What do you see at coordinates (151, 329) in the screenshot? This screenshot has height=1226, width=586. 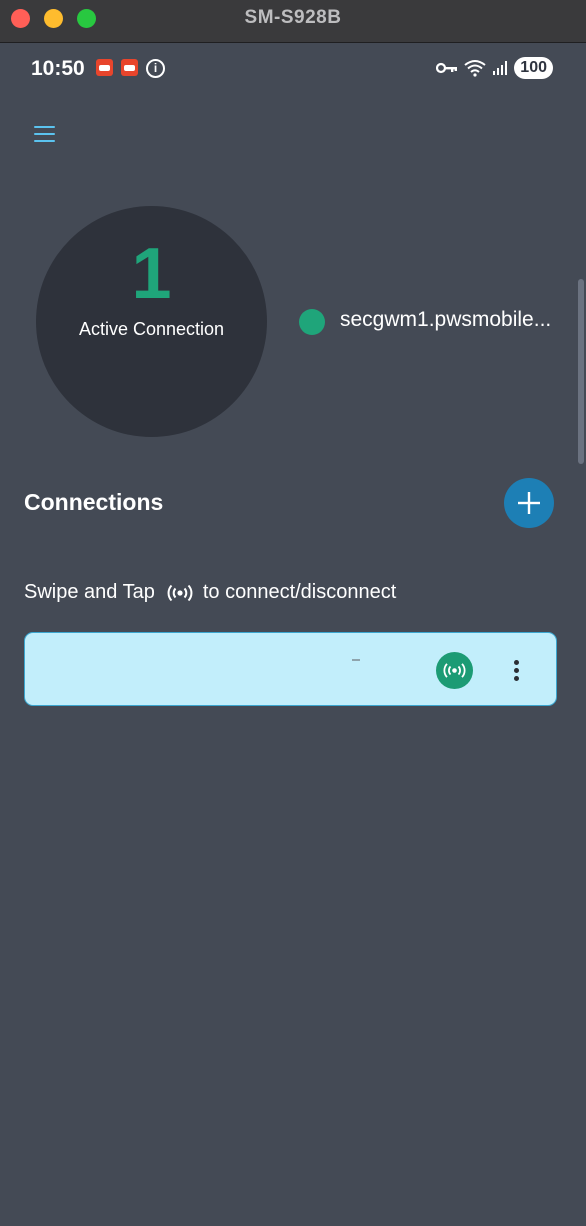 I see `active-connection-label: Active Connection` at bounding box center [151, 329].